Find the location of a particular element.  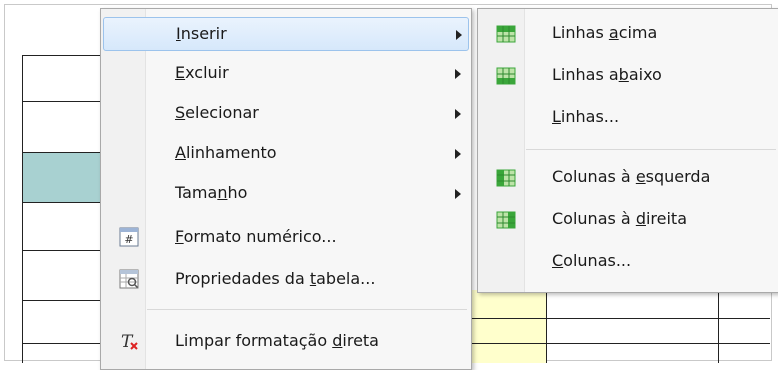

label-rest: nserir is located at coordinates (203, 33).